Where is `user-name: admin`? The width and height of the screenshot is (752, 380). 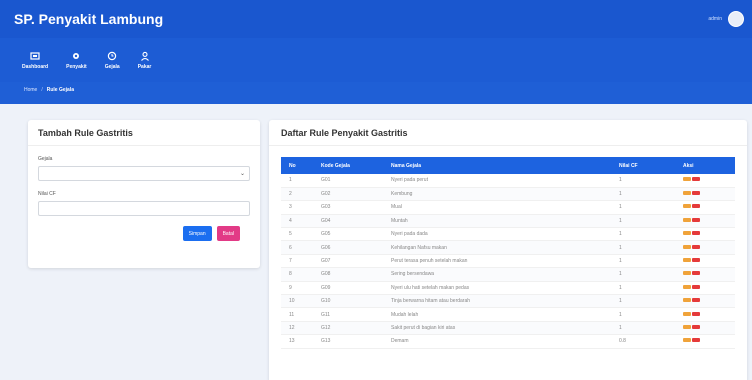 user-name: admin is located at coordinates (715, 19).